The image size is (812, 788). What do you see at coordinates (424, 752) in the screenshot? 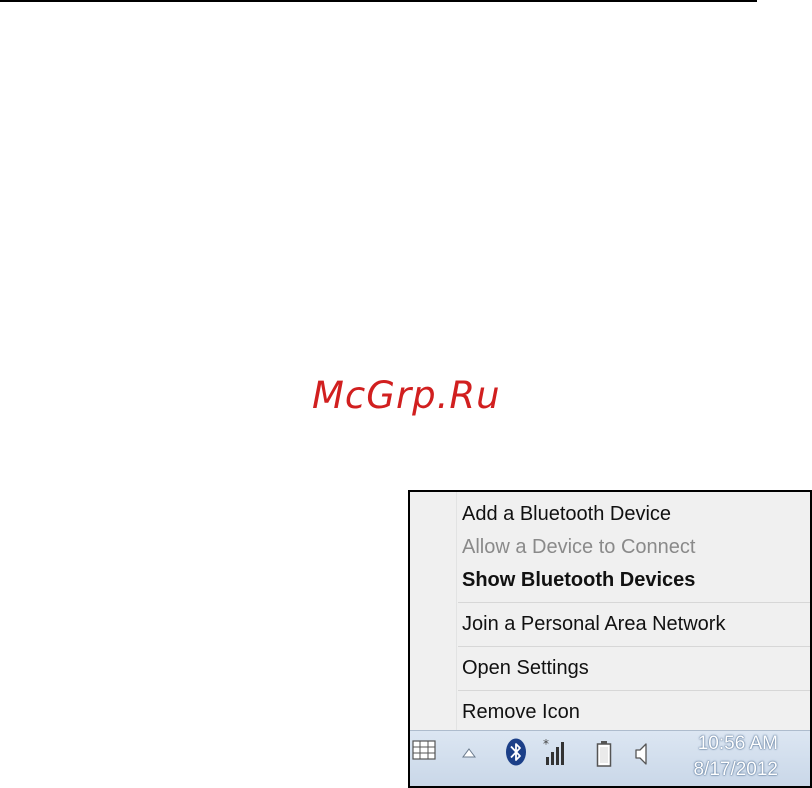
I see `keyboard-icon` at bounding box center [424, 752].